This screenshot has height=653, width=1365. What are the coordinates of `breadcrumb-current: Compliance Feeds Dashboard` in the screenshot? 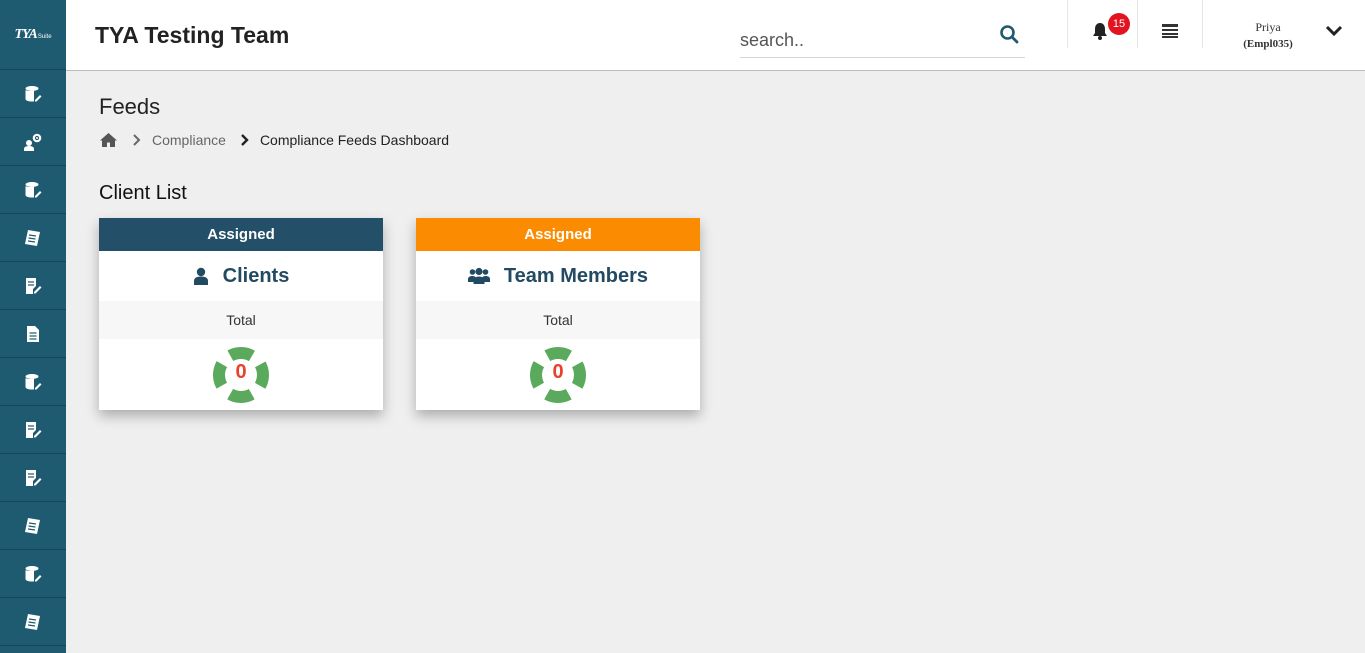 It's located at (354, 140).